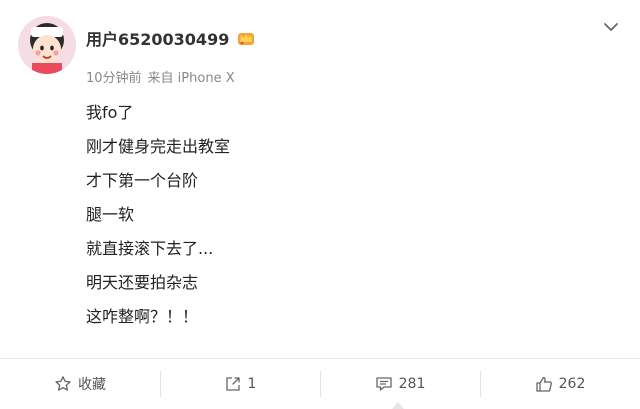 The image size is (640, 409). Describe the element at coordinates (157, 38) in the screenshot. I see `username: 用户6520030499` at that location.